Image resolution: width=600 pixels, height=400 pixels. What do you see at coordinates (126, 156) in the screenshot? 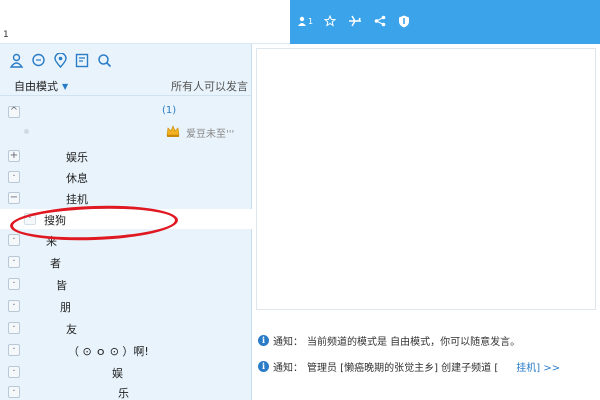
I see `channel-item-yule: + 娱乐` at bounding box center [126, 156].